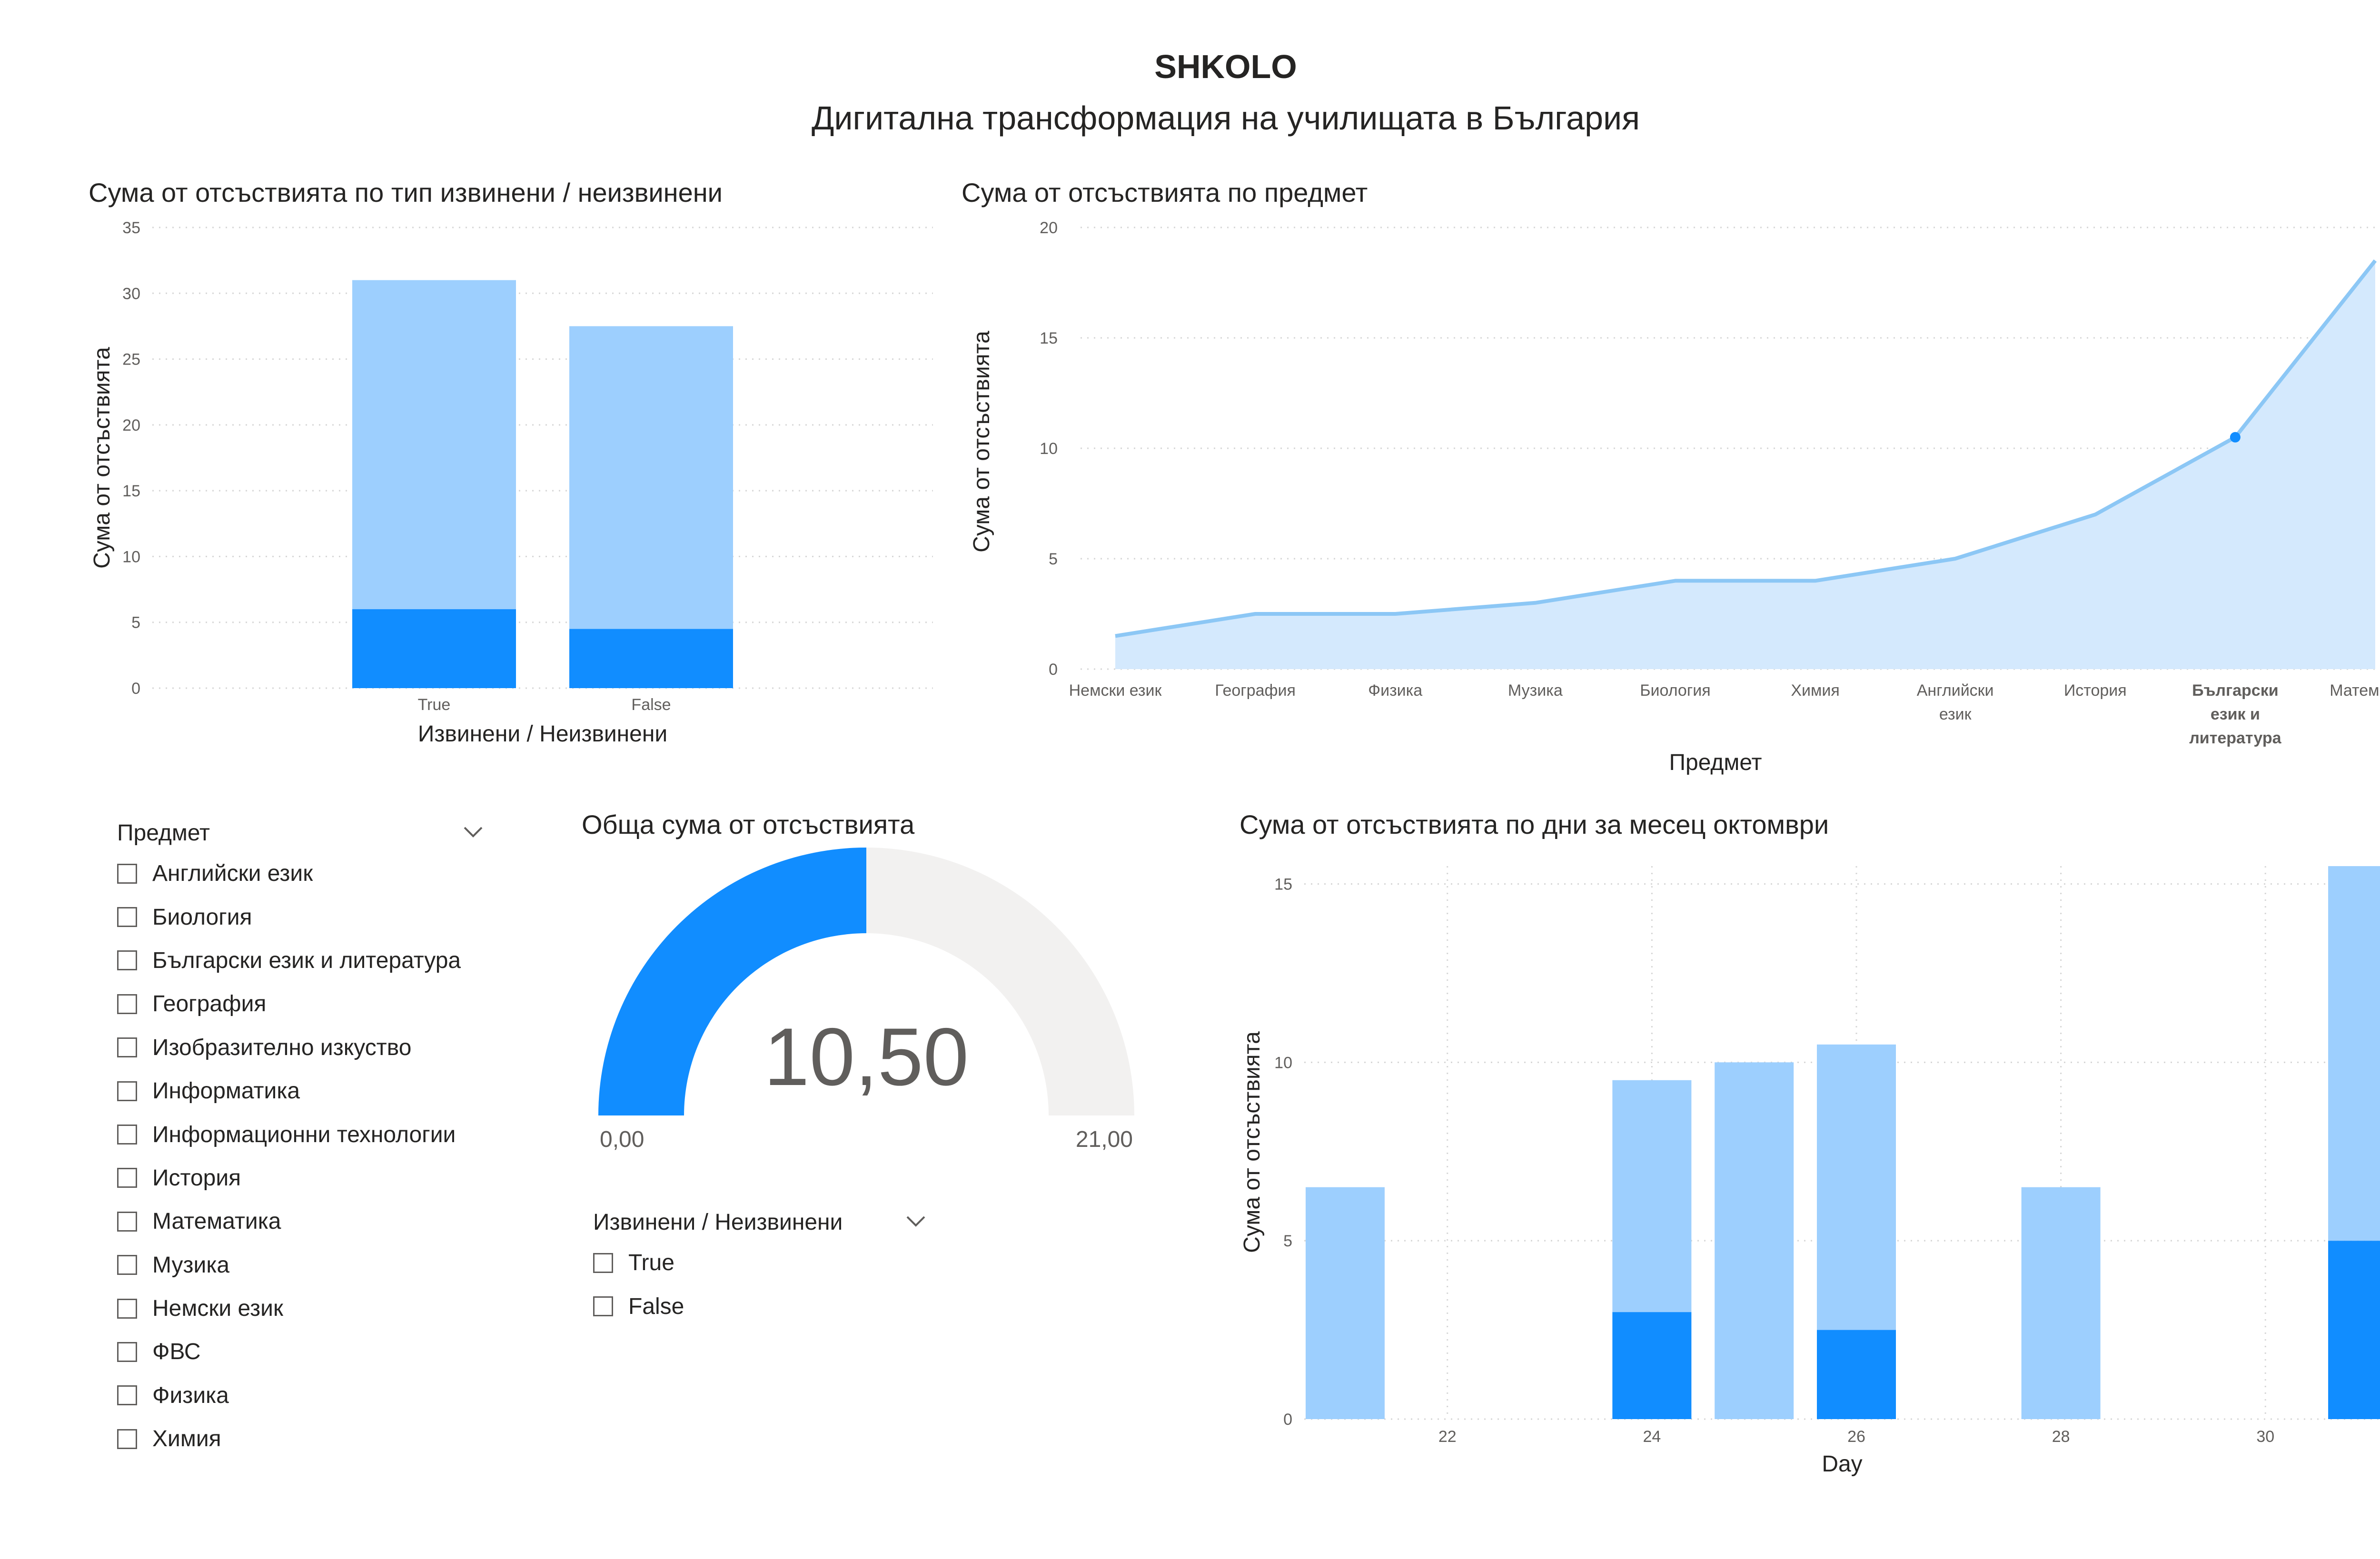  What do you see at coordinates (1535, 690) in the screenshot?
I see `x-tick-label: Музика` at bounding box center [1535, 690].